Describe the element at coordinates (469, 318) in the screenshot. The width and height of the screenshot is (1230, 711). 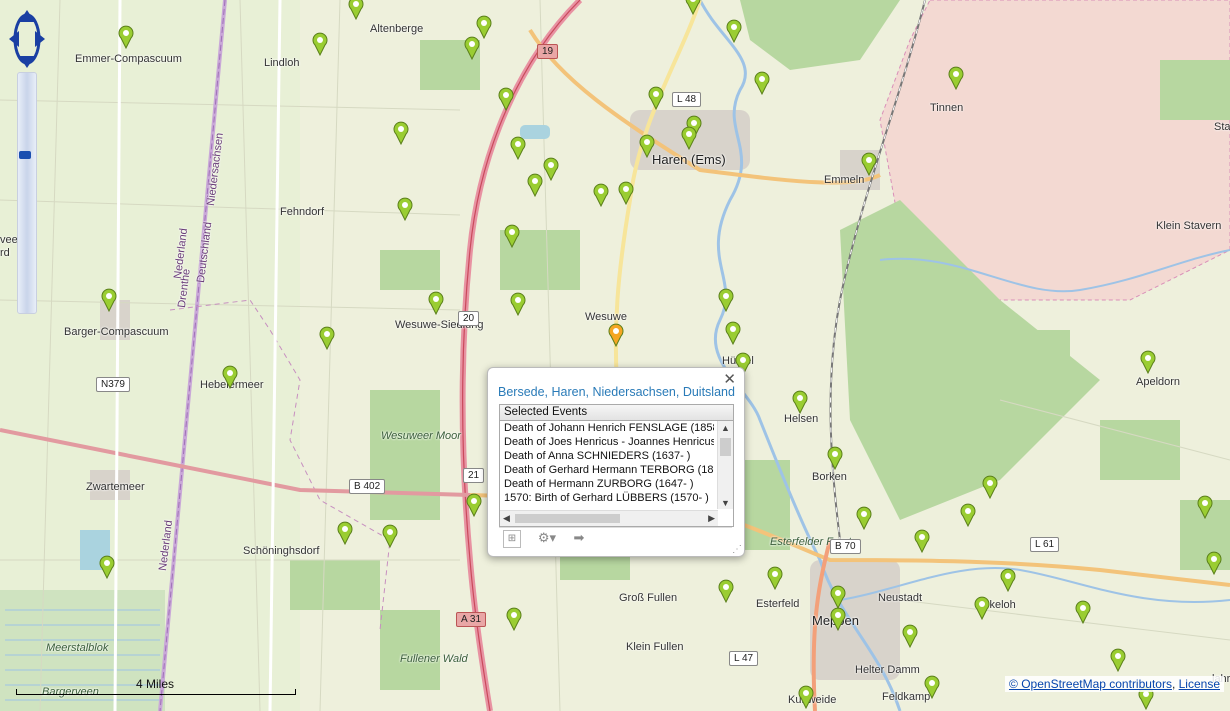
I see `road-shield: 20` at that location.